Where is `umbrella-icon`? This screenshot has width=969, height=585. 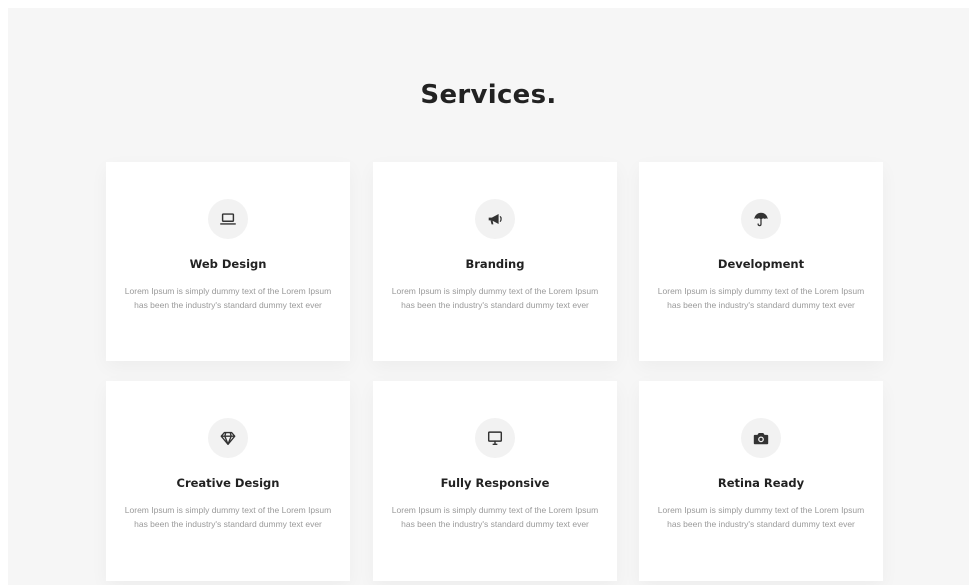 umbrella-icon is located at coordinates (761, 219).